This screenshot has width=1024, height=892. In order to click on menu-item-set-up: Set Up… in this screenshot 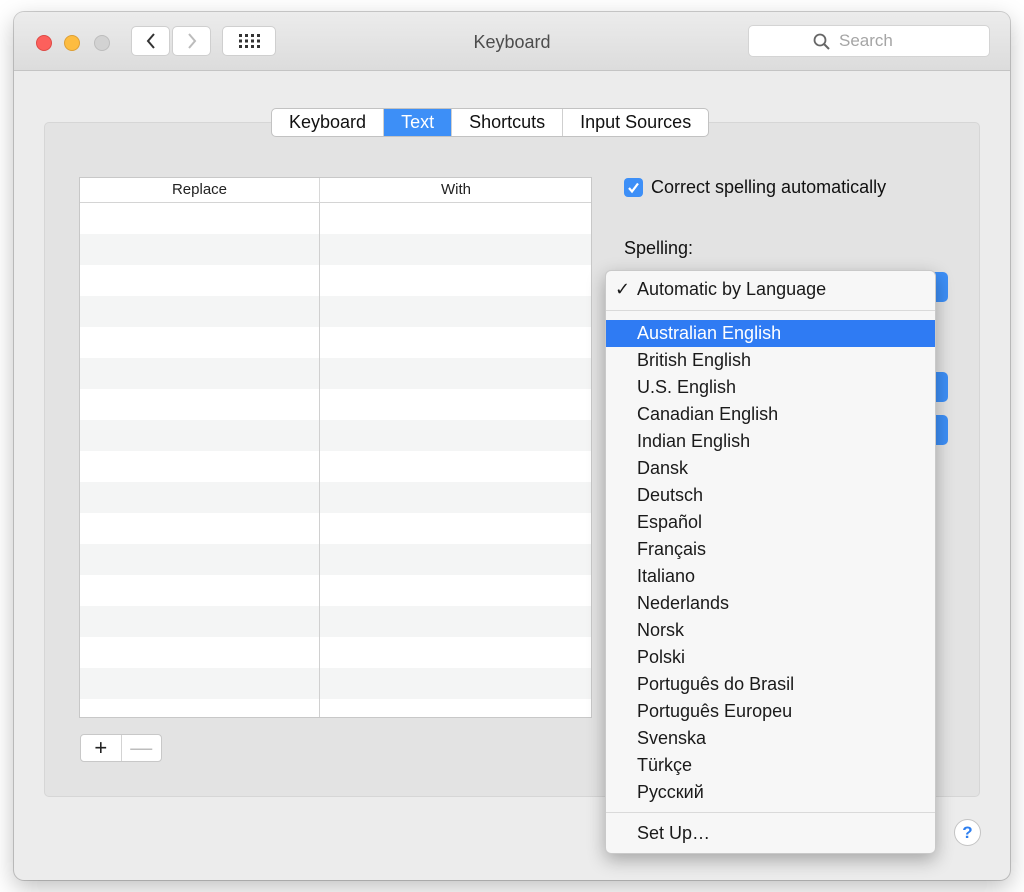, I will do `click(770, 833)`.